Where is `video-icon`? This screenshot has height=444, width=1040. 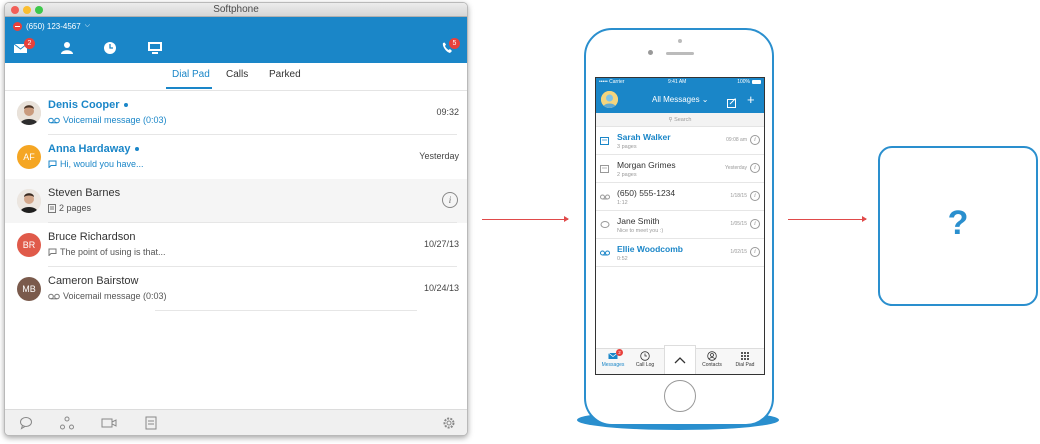
video-icon is located at coordinates (109, 423).